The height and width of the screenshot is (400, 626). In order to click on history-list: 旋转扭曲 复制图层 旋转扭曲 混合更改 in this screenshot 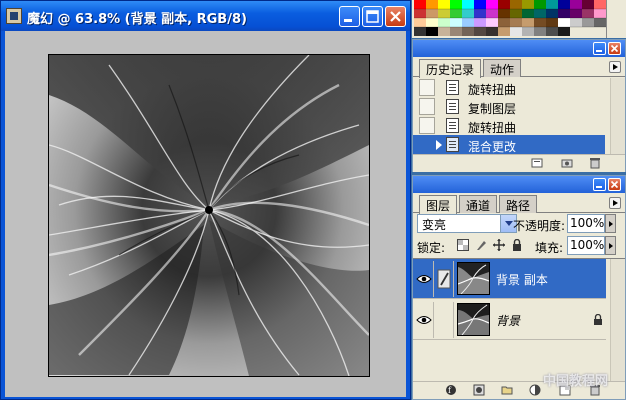, I will do `click(519, 116)`.